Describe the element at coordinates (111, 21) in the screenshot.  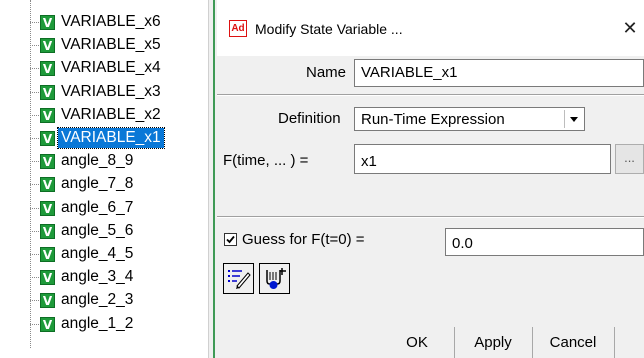
I see `tree-item-label: VARIABLE_x6` at that location.